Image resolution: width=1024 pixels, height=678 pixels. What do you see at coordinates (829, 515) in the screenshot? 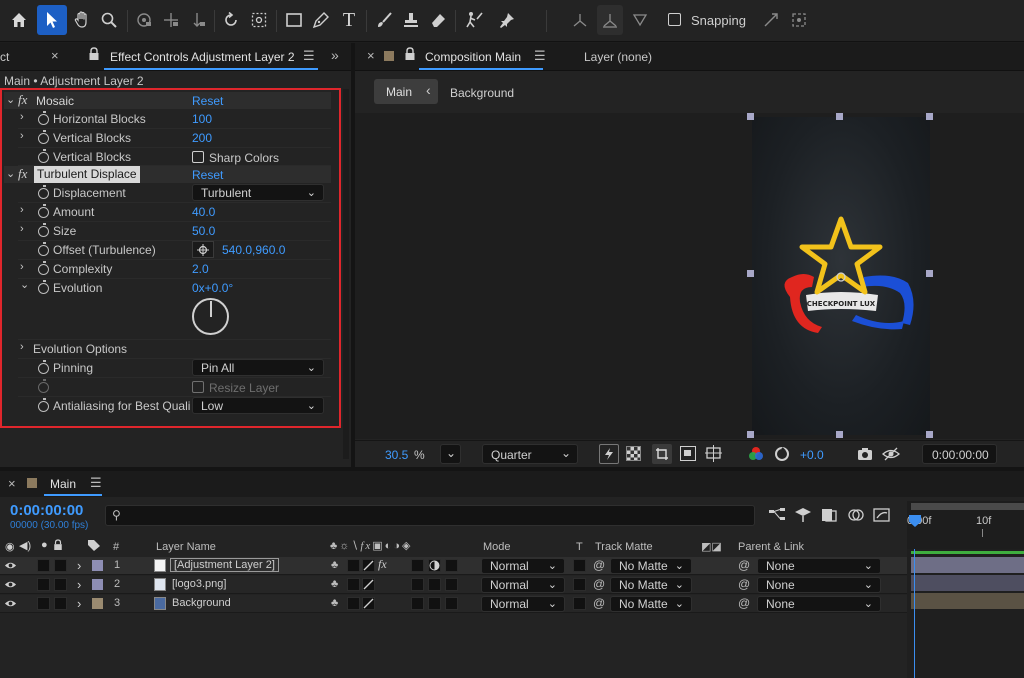
I see `hide-shy-layers-icon` at bounding box center [829, 515].